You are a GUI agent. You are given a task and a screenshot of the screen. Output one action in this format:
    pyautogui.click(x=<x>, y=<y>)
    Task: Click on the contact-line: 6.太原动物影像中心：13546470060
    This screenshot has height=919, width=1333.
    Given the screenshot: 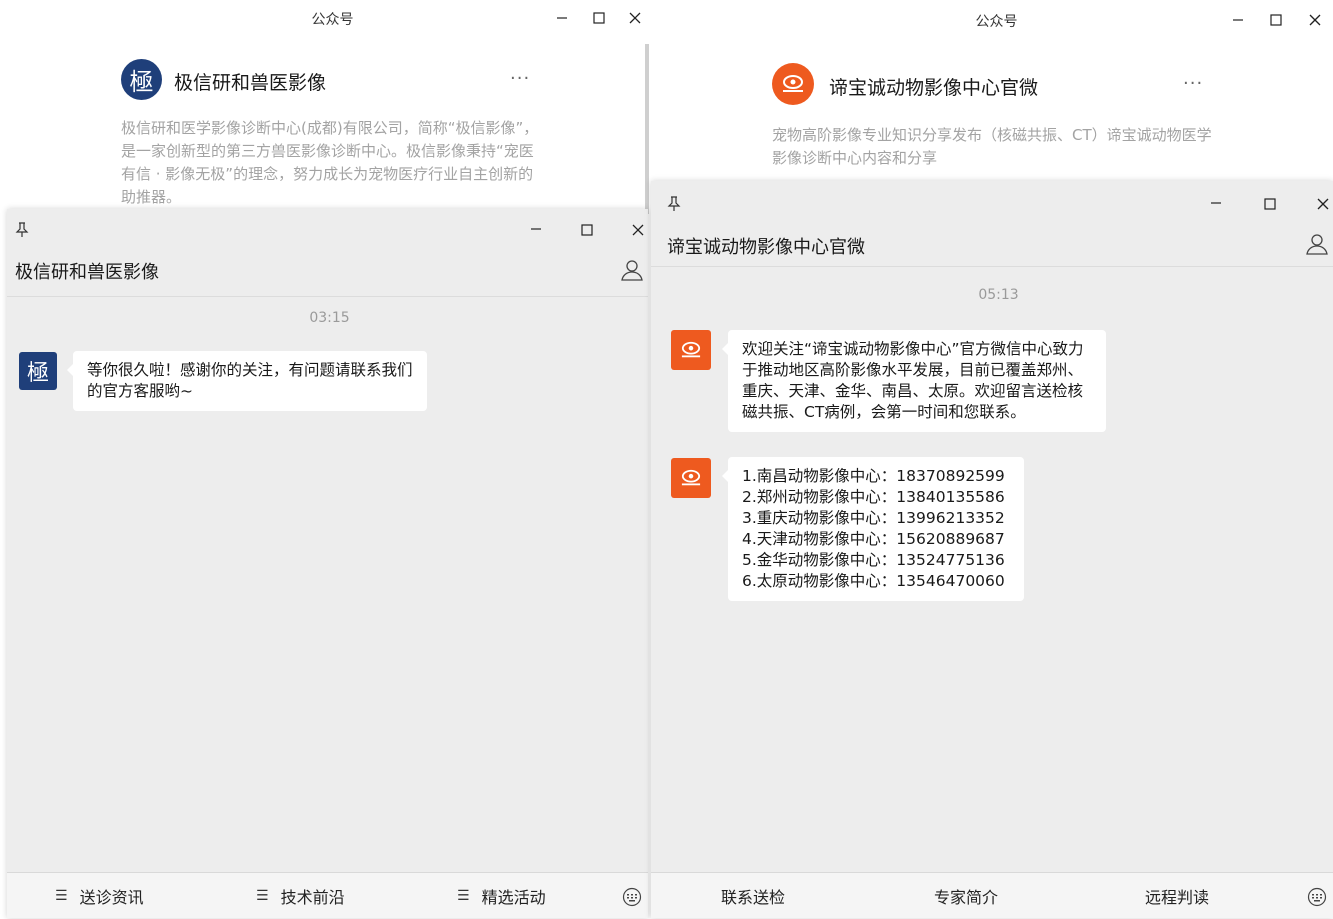 What is the action you would take?
    pyautogui.click(x=873, y=581)
    